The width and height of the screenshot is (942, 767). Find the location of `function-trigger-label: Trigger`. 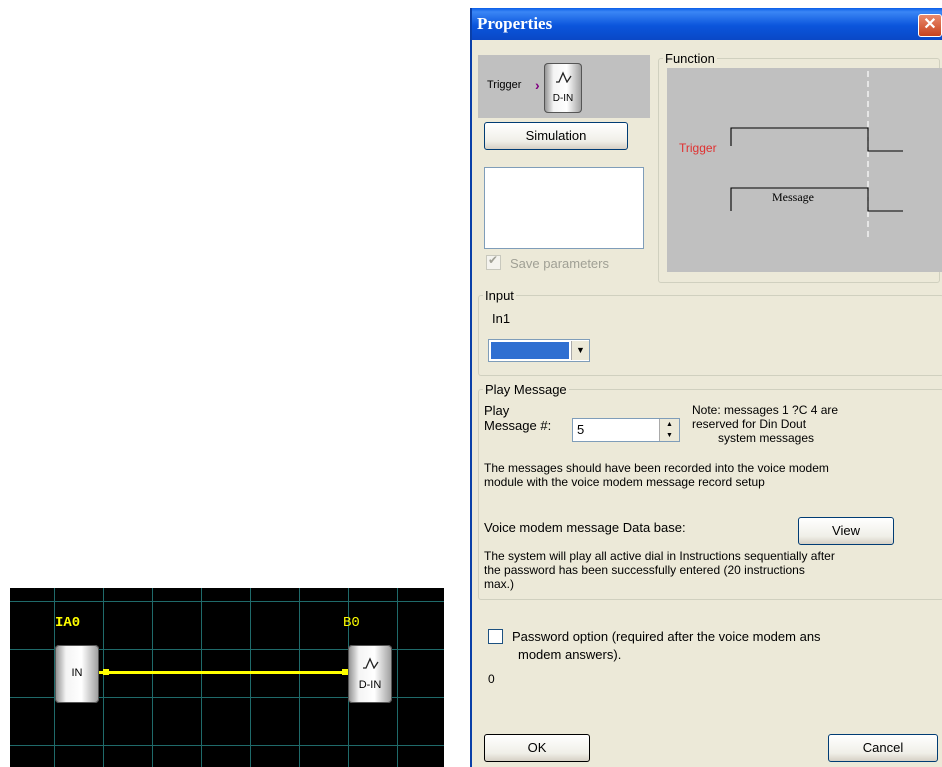

function-trigger-label: Trigger is located at coordinates (698, 148).